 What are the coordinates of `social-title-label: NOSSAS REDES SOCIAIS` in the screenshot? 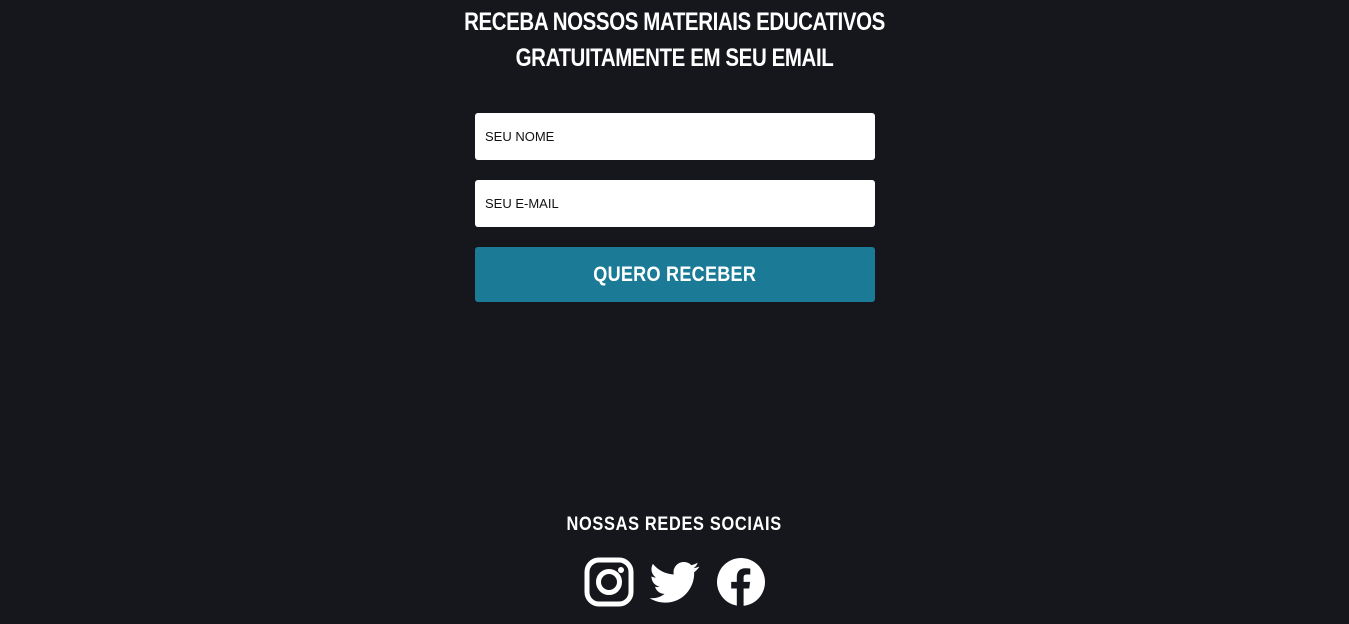 It's located at (674, 524).